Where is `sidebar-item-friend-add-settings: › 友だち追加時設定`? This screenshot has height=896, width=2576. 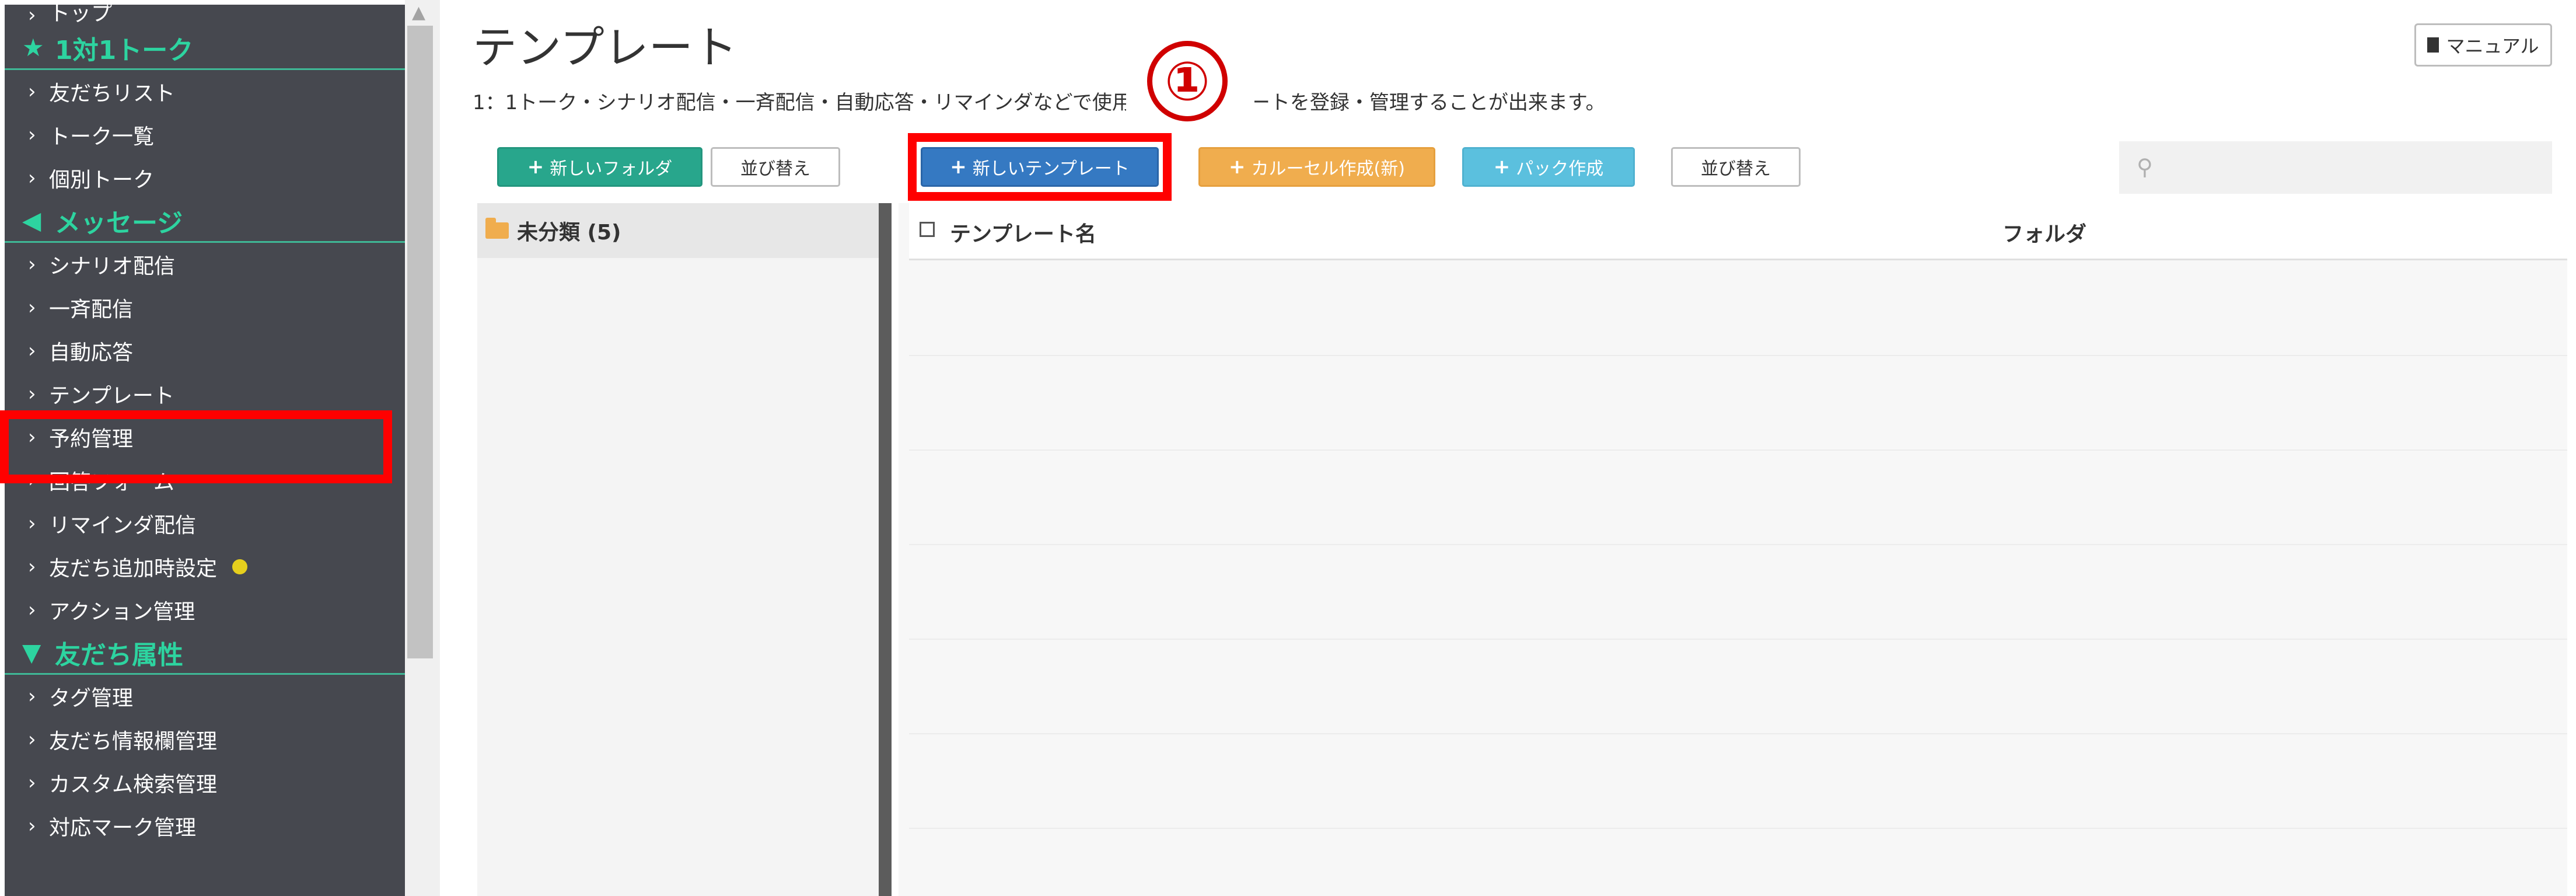 sidebar-item-friend-add-settings: › 友だち追加時設定 is located at coordinates (205, 566).